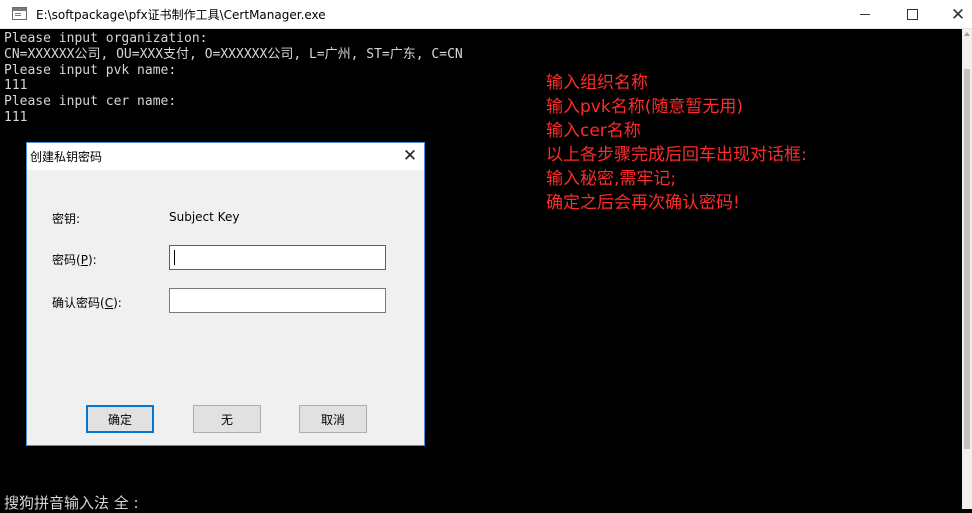 This screenshot has width=972, height=513. What do you see at coordinates (277, 300) in the screenshot?
I see `confirm-password-input` at bounding box center [277, 300].